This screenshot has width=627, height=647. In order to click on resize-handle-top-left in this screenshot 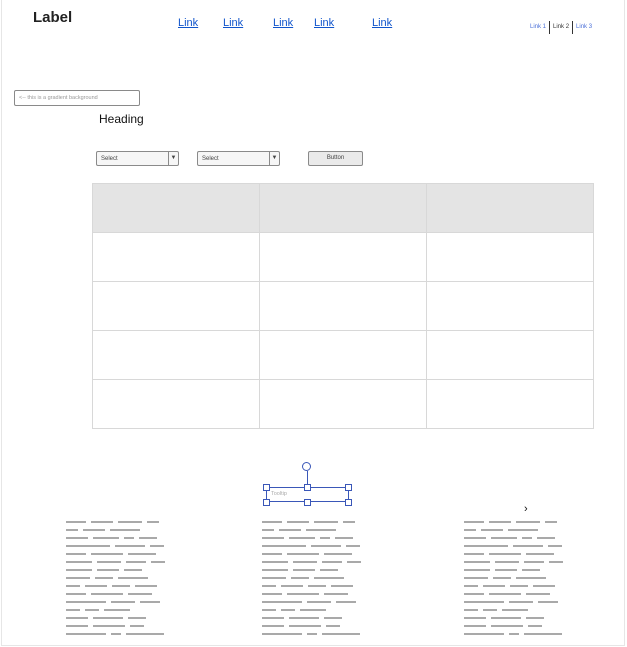, I will do `click(266, 487)`.